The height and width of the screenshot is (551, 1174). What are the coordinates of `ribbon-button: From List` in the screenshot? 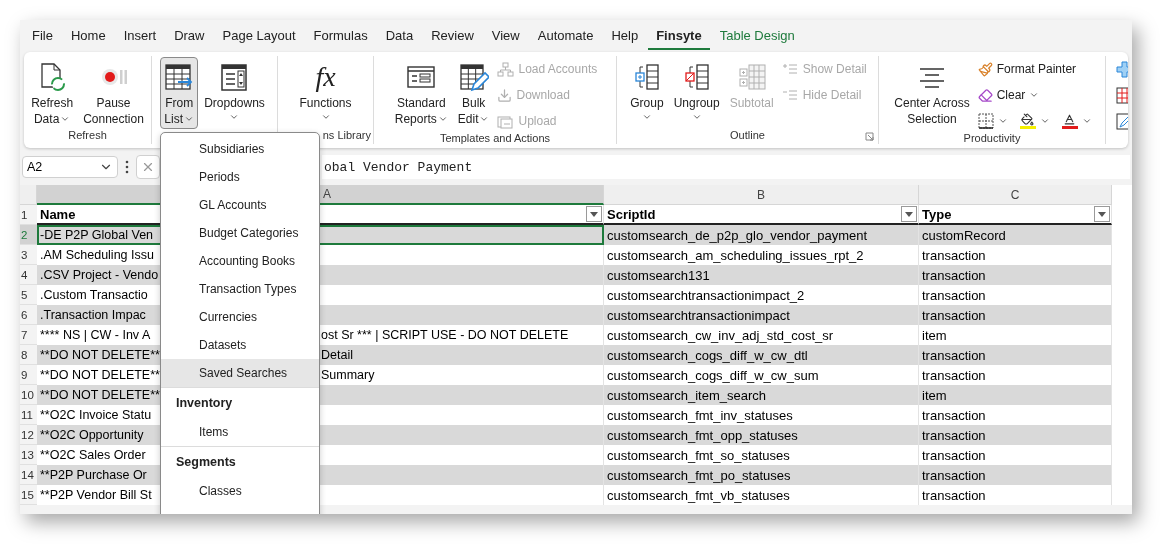 It's located at (179, 93).